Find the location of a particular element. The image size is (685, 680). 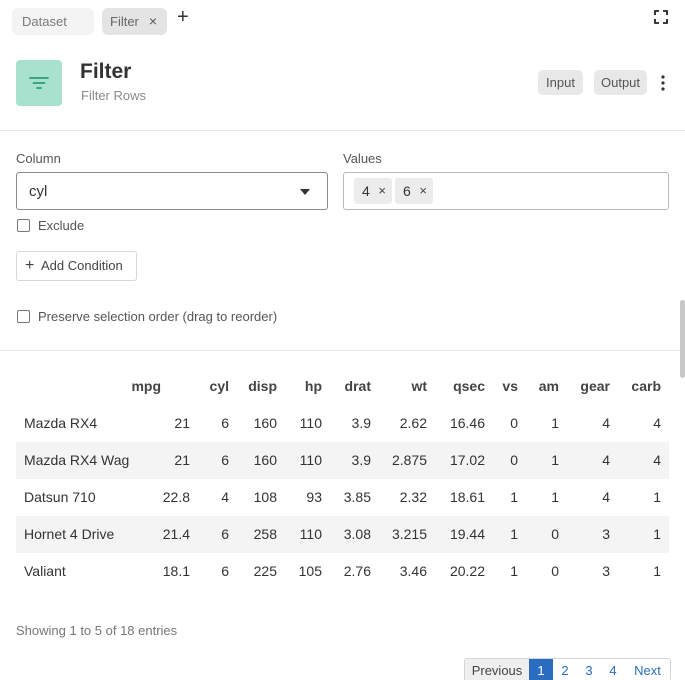

page-button-3: 3 is located at coordinates (589, 669).